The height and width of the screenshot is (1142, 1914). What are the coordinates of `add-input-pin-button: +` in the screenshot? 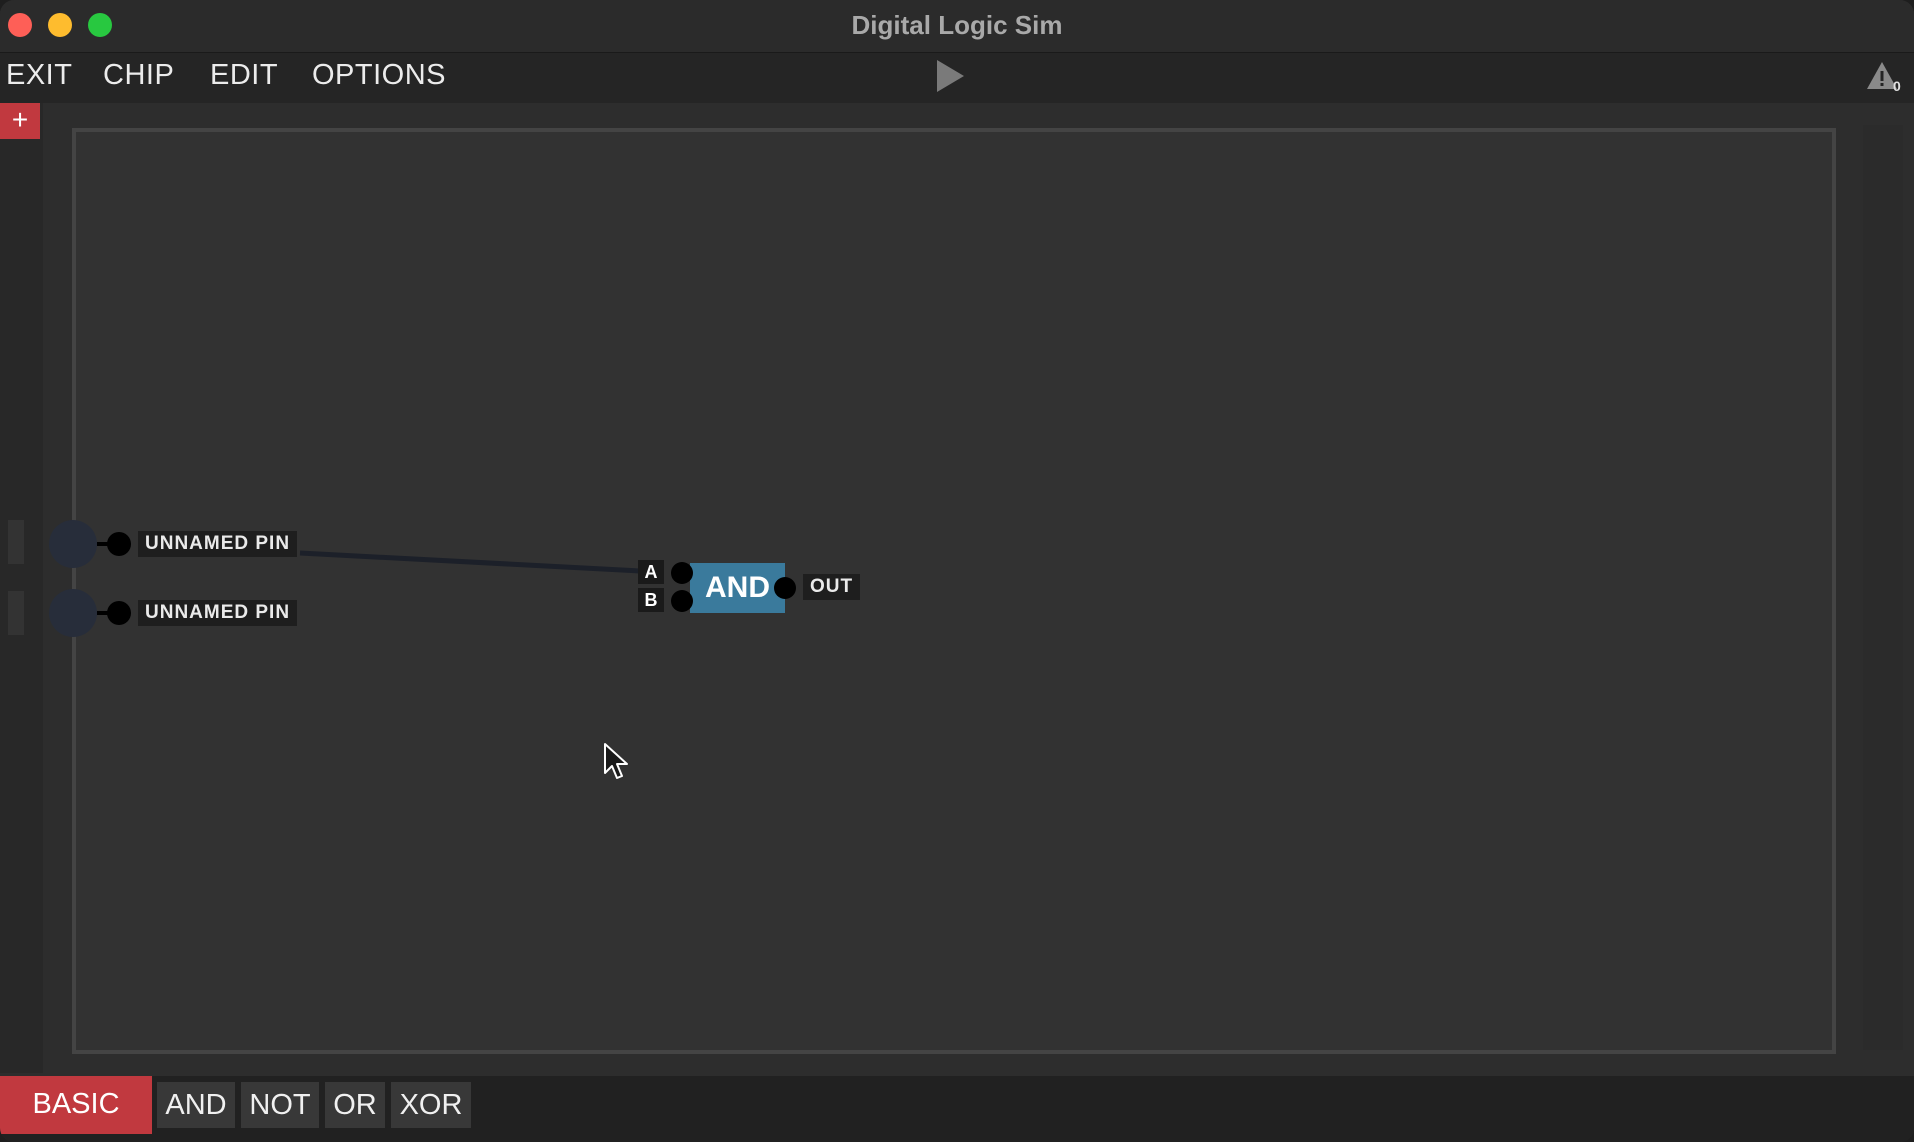 It's located at (20, 121).